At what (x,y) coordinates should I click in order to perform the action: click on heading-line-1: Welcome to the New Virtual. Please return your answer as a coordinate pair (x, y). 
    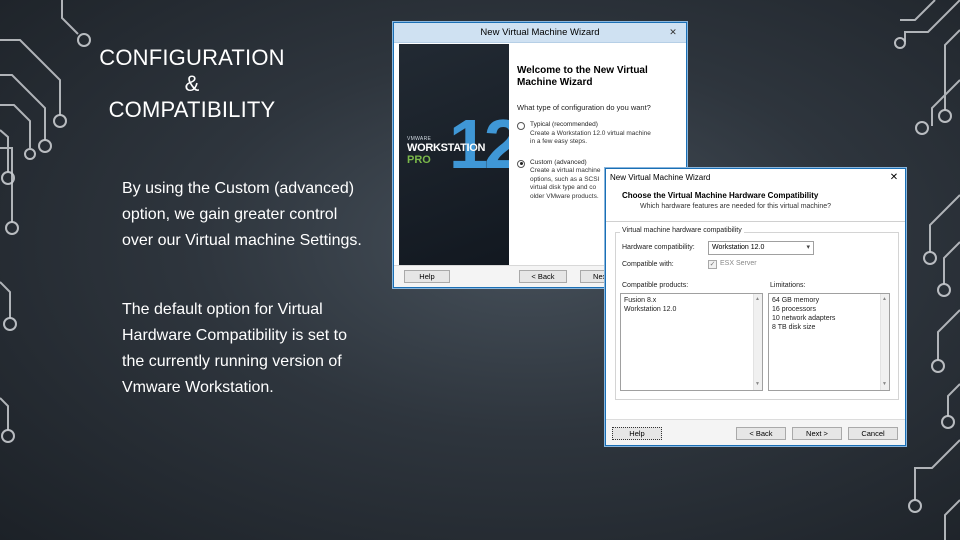
    Looking at the image, I should click on (582, 70).